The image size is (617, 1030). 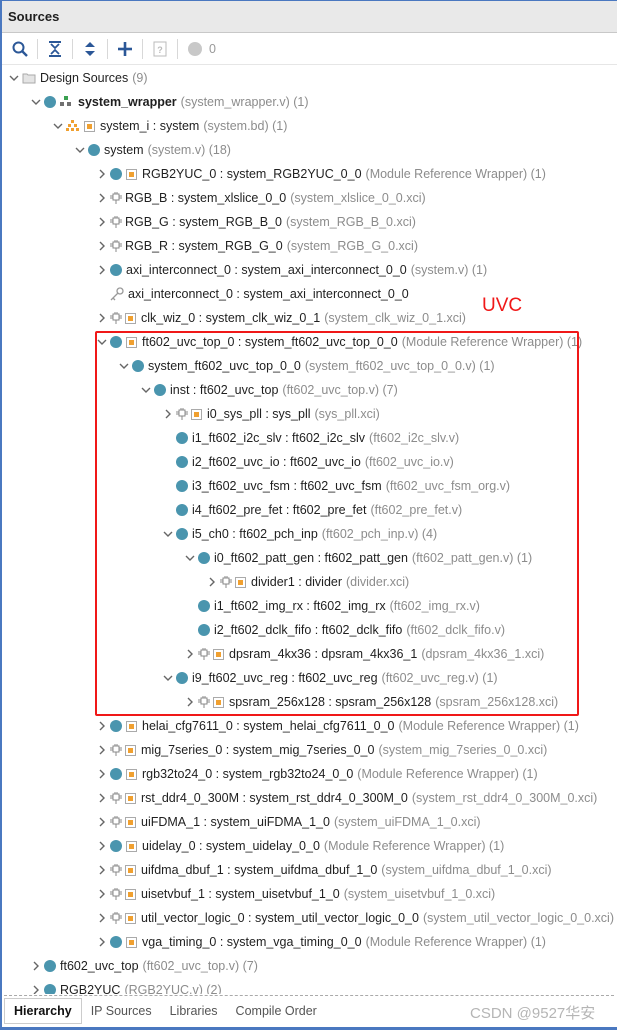 What do you see at coordinates (126, 986) in the screenshot?
I see `tree-row: RGB2YUC (RGB2YUC.v) (2)` at bounding box center [126, 986].